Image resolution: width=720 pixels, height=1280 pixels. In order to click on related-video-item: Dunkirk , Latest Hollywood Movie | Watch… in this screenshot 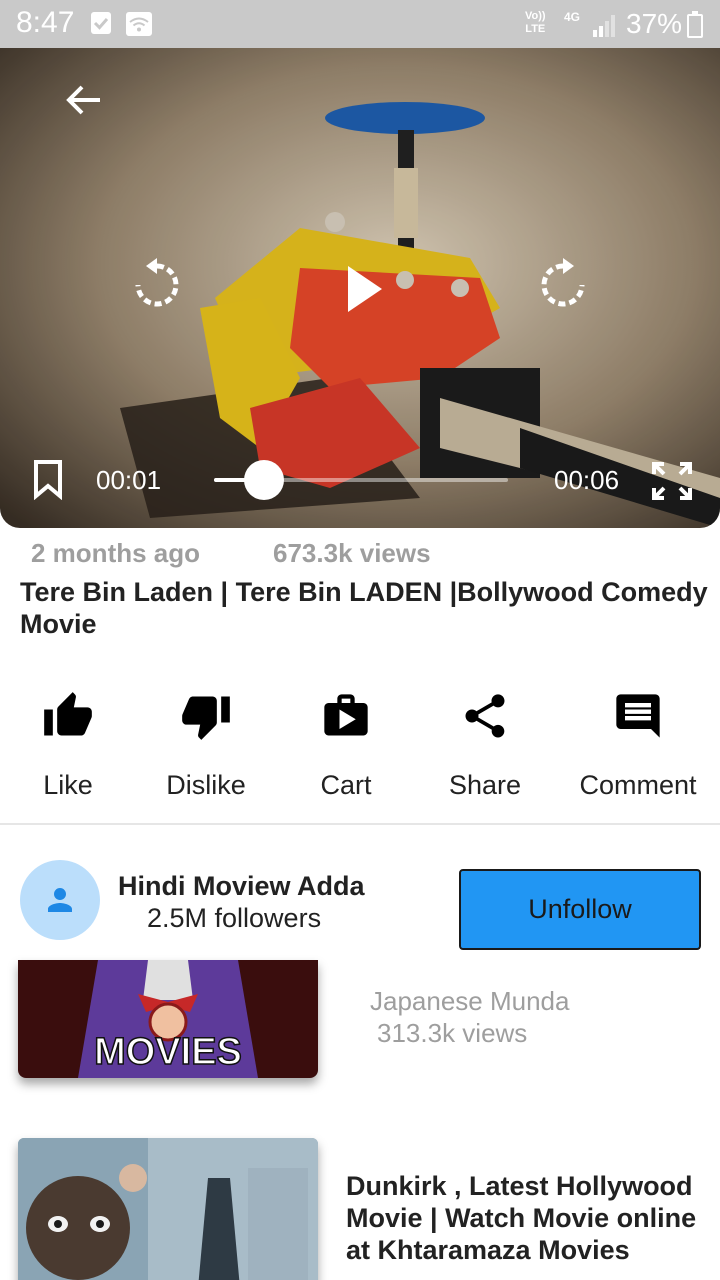, I will do `click(360, 1209)`.